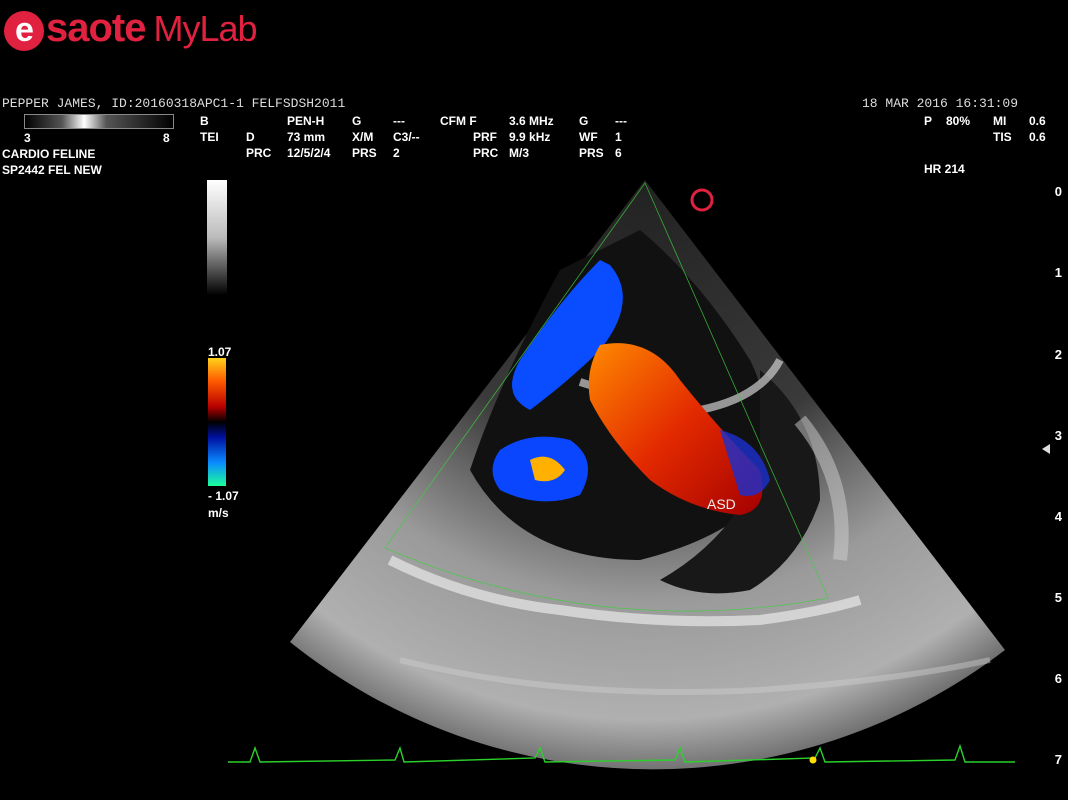  I want to click on depth-tick: 2, so click(1058, 354).